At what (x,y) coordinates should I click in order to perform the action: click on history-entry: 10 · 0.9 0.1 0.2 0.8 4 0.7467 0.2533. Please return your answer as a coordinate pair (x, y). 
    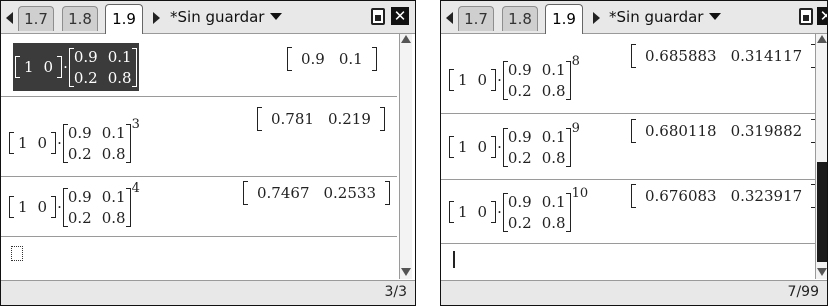
    Looking at the image, I should click on (199, 207).